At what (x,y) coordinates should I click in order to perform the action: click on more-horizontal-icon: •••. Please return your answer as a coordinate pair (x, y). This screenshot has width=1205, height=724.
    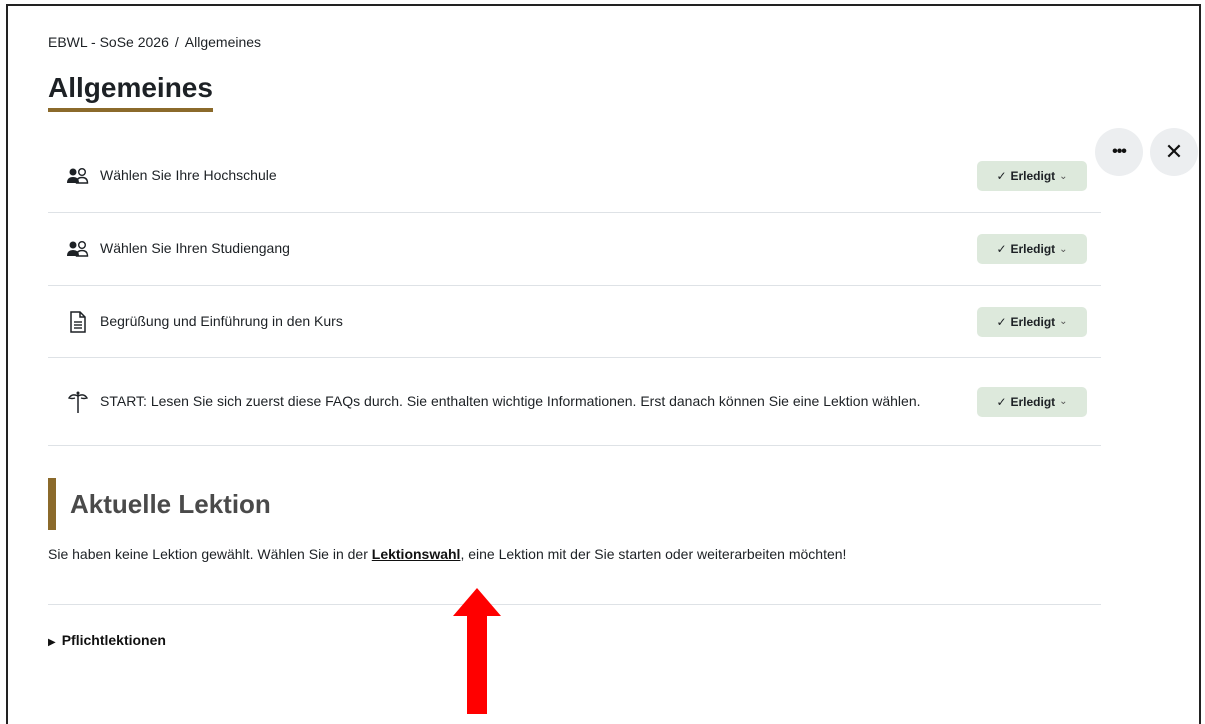
    Looking at the image, I should click on (1119, 151).